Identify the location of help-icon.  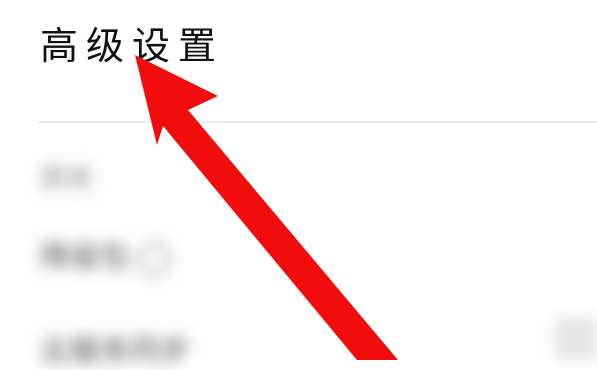
(154, 258).